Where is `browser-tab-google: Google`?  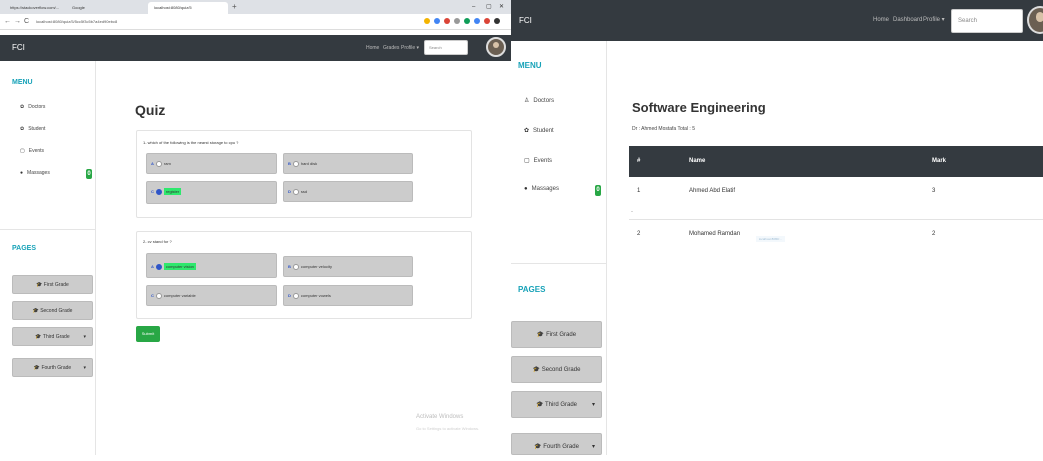
browser-tab-google: Google is located at coordinates (86, 8).